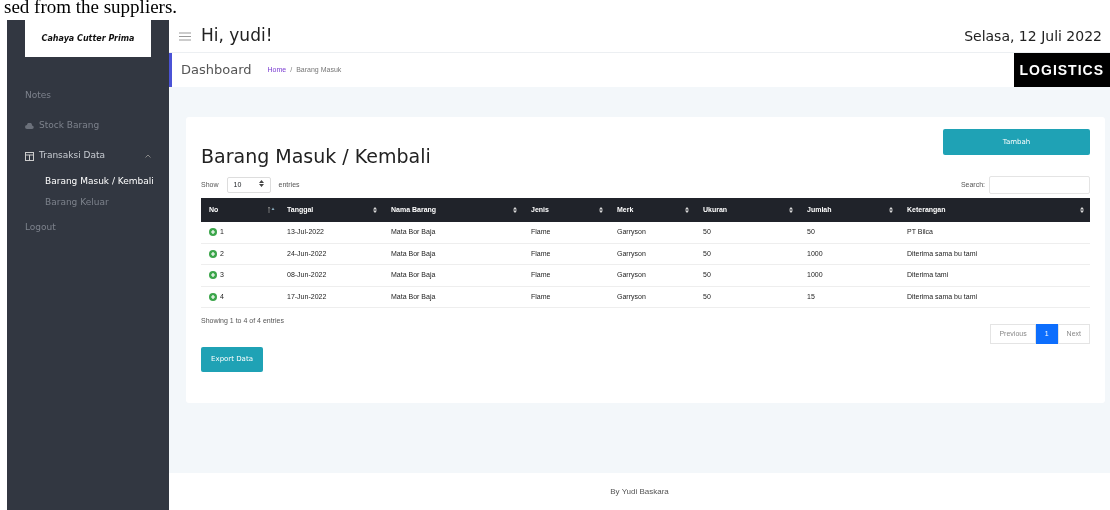 This screenshot has width=1110, height=510. I want to click on card-title: Barang Masuk / Kembali, so click(316, 156).